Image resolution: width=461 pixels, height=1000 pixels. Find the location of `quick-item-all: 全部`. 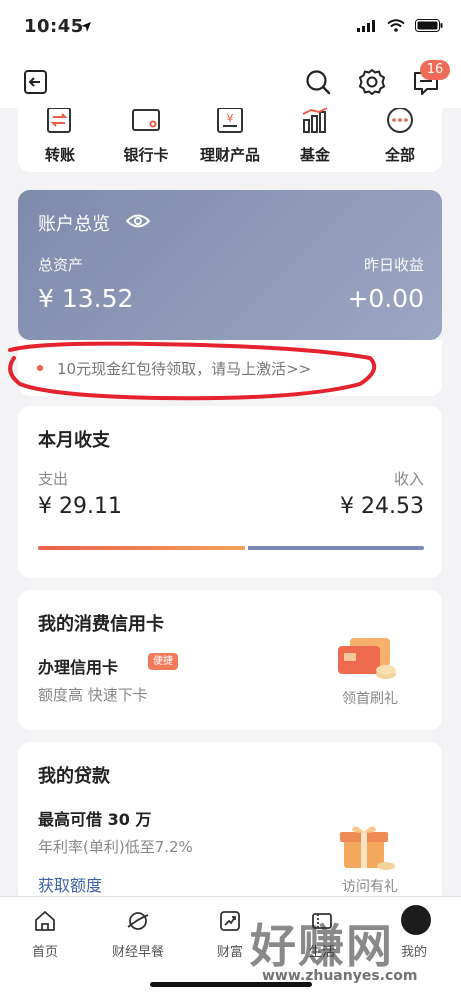

quick-item-all: 全部 is located at coordinates (400, 140).